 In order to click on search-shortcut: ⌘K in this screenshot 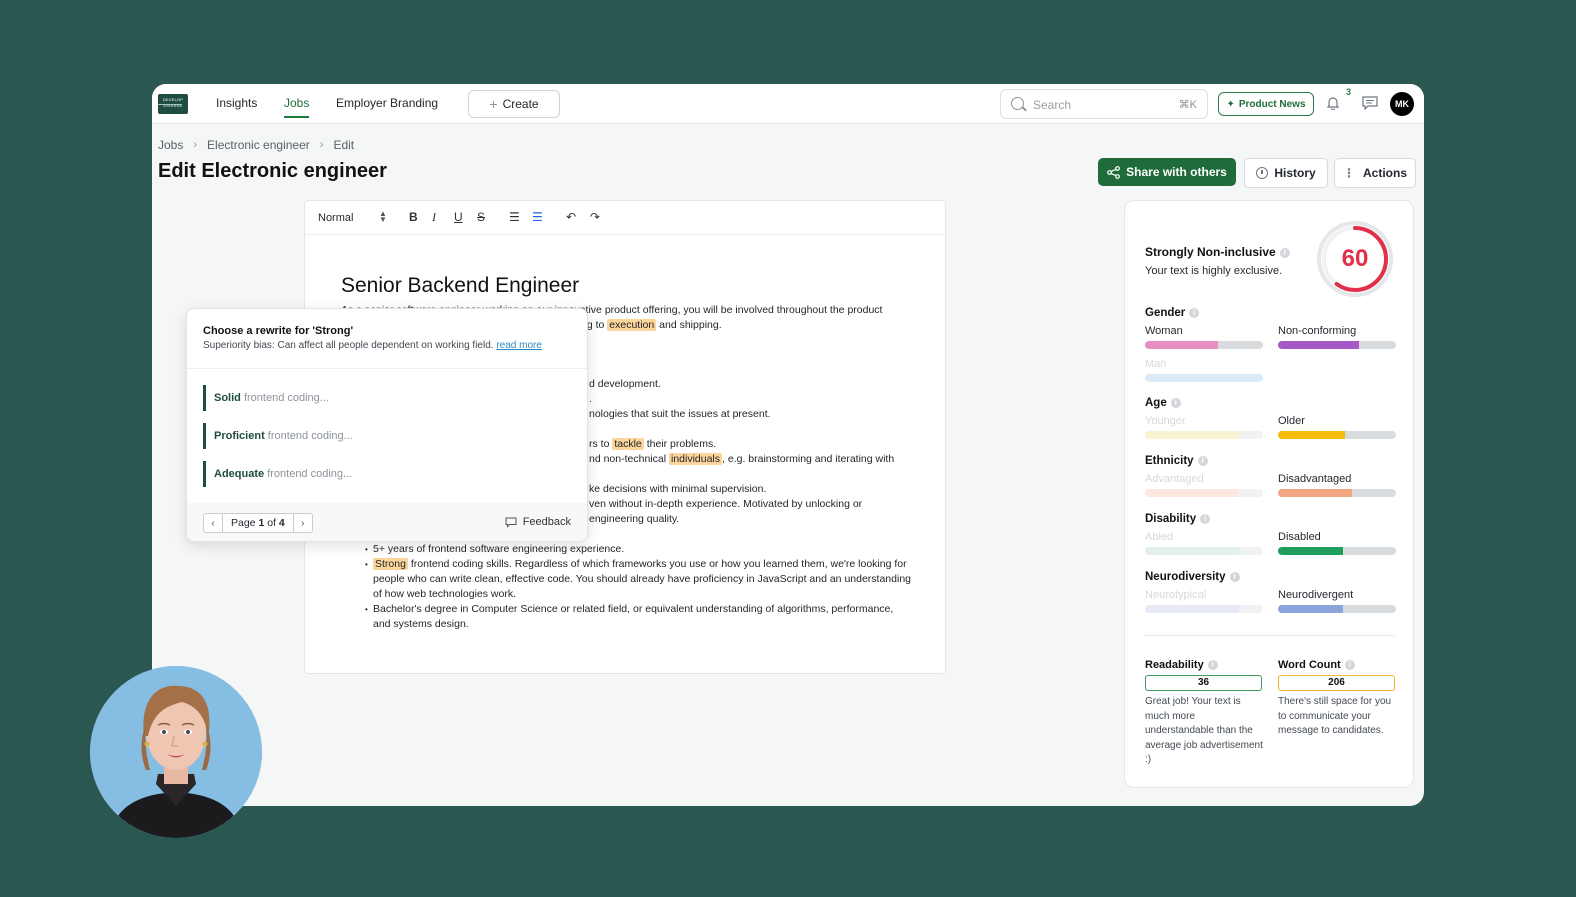, I will do `click(1187, 105)`.